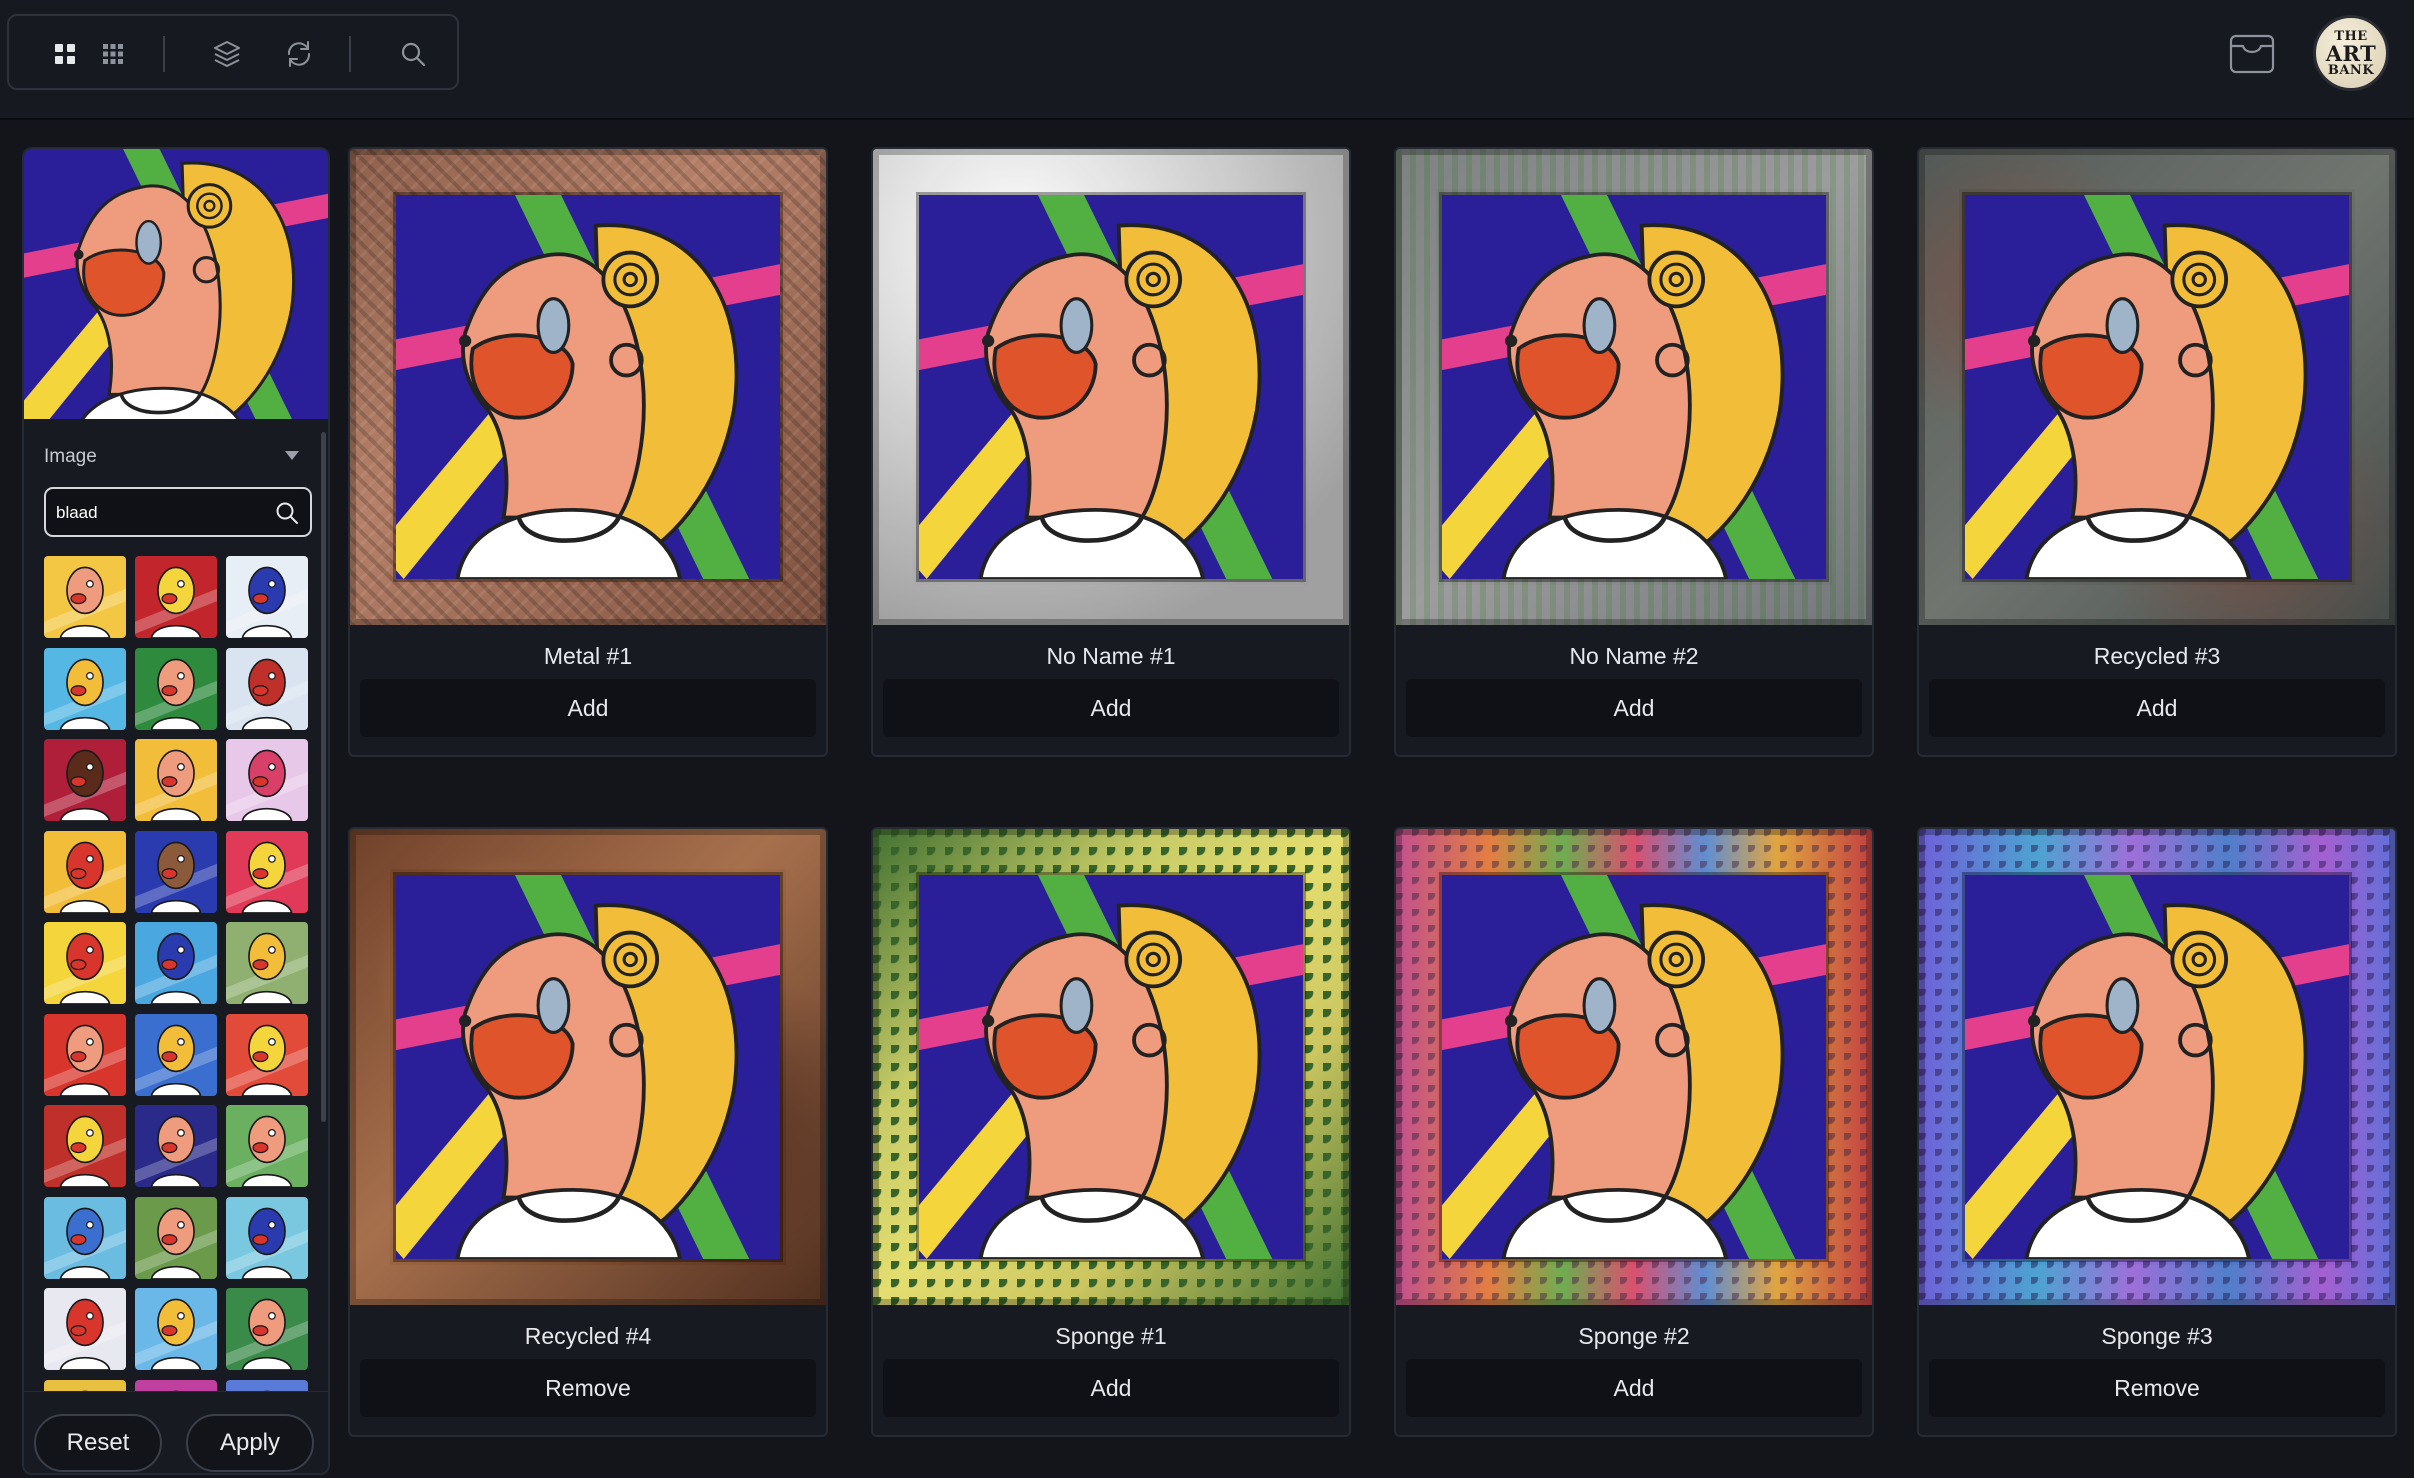 The height and width of the screenshot is (1478, 2414). I want to click on frame-name: No Name #2, so click(1634, 656).